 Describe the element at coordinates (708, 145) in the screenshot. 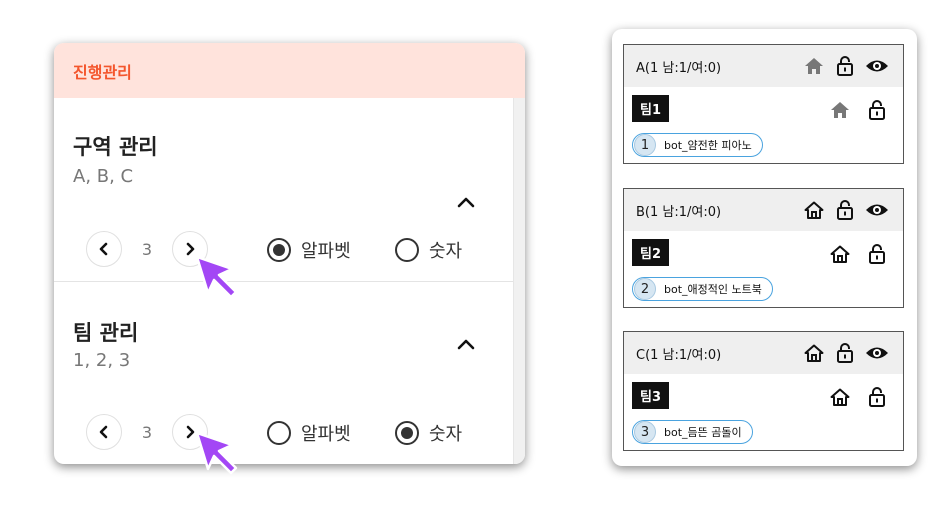

I see `member-name: bot_얌전한 피아노` at that location.